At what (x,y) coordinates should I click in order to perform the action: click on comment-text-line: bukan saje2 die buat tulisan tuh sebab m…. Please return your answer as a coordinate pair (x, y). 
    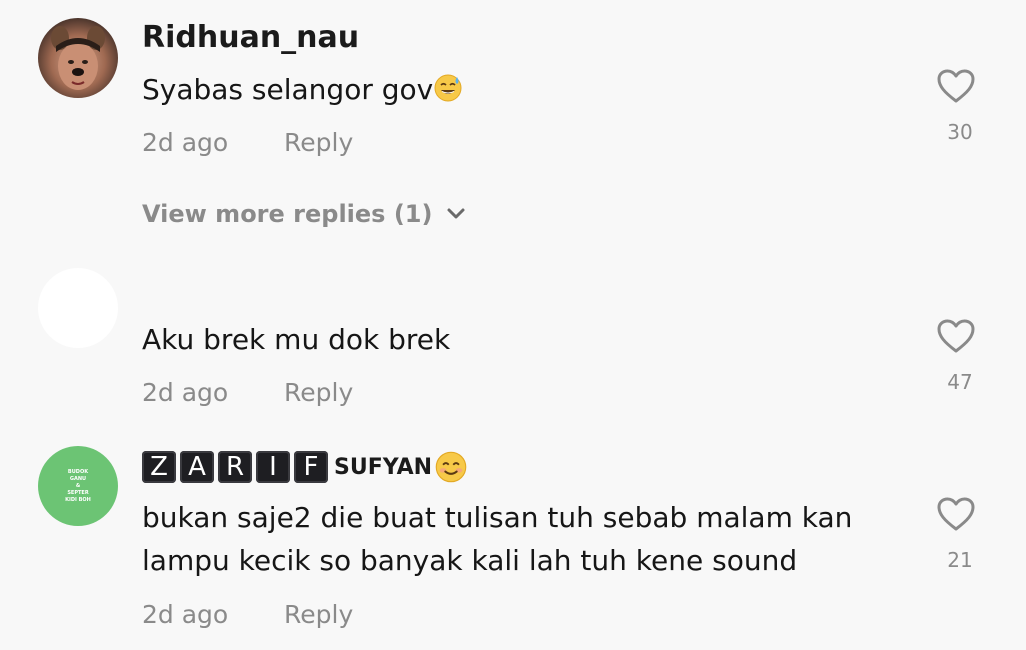
    Looking at the image, I should click on (497, 517).